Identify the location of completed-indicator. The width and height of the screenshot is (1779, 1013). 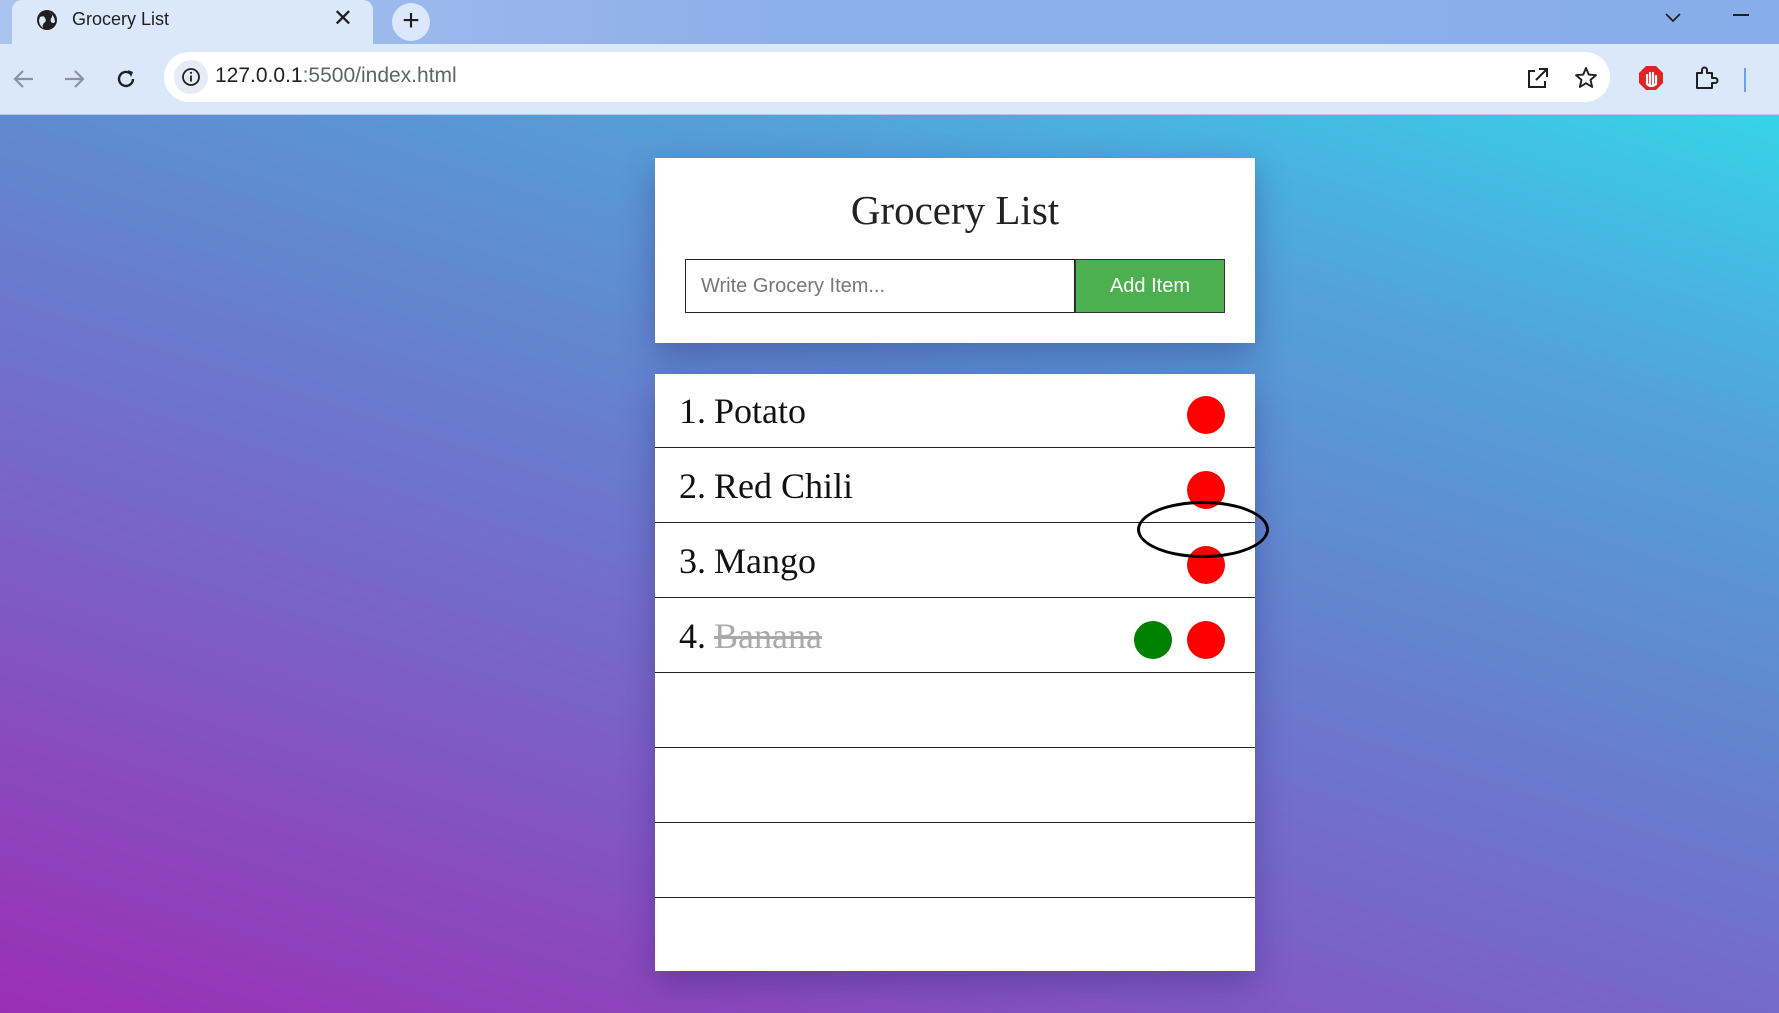
(1153, 640).